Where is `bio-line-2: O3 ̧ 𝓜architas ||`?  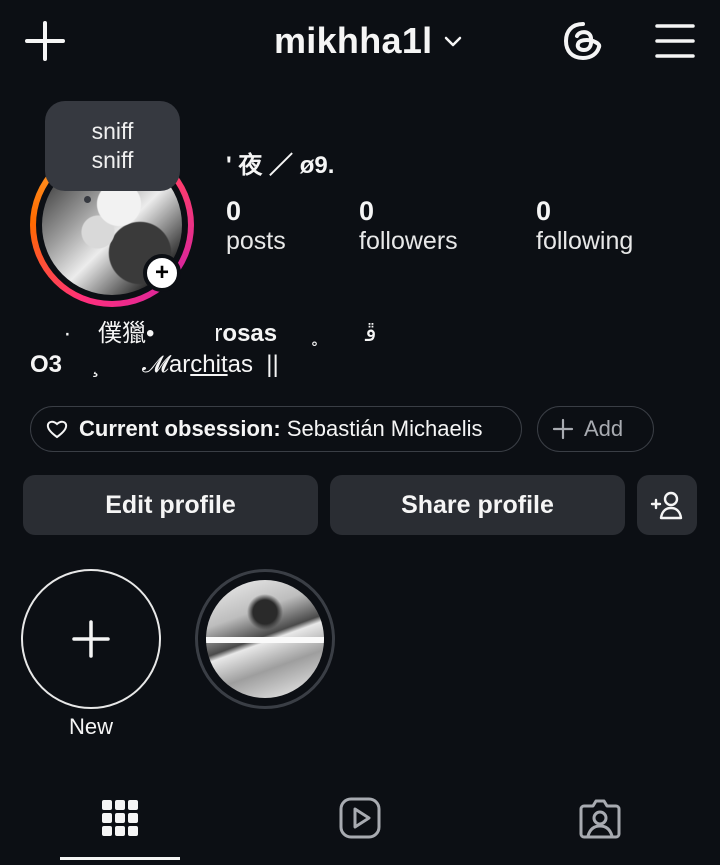 bio-line-2: O3 ̧ 𝓜architas || is located at coordinates (154, 365).